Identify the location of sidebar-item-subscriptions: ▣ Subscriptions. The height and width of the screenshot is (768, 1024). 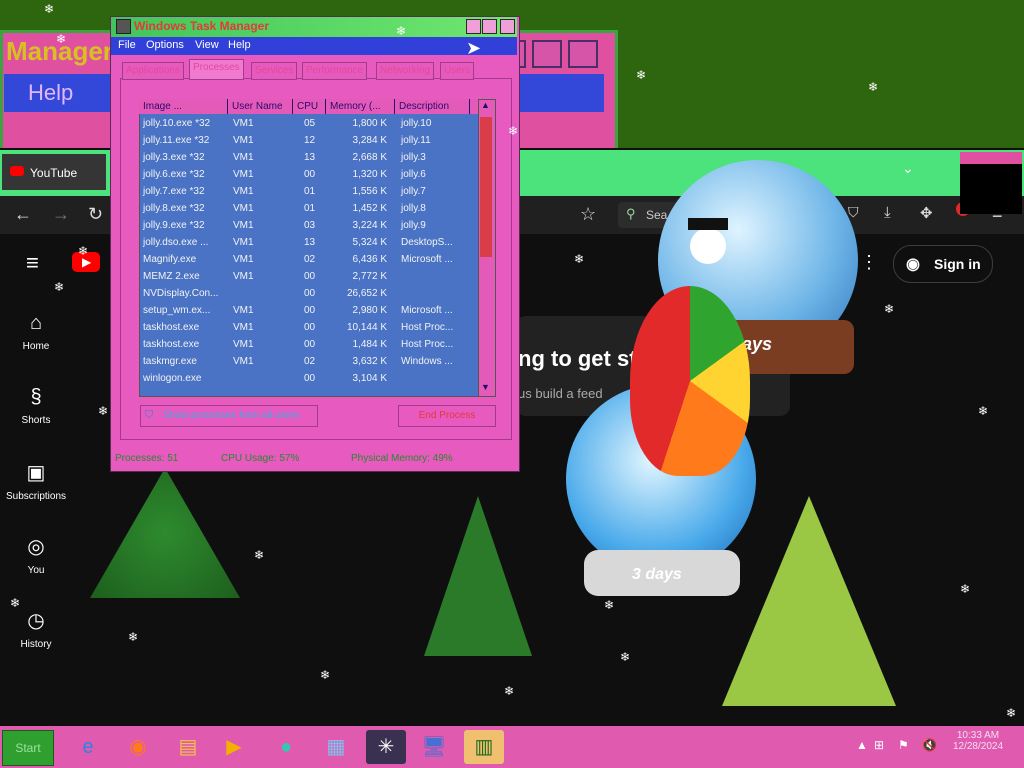
(36, 481).